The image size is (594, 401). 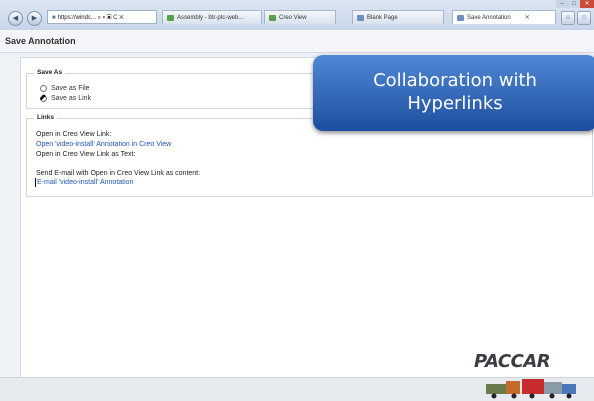 What do you see at coordinates (455, 103) in the screenshot?
I see `banner-line-2: Hyperlinks` at bounding box center [455, 103].